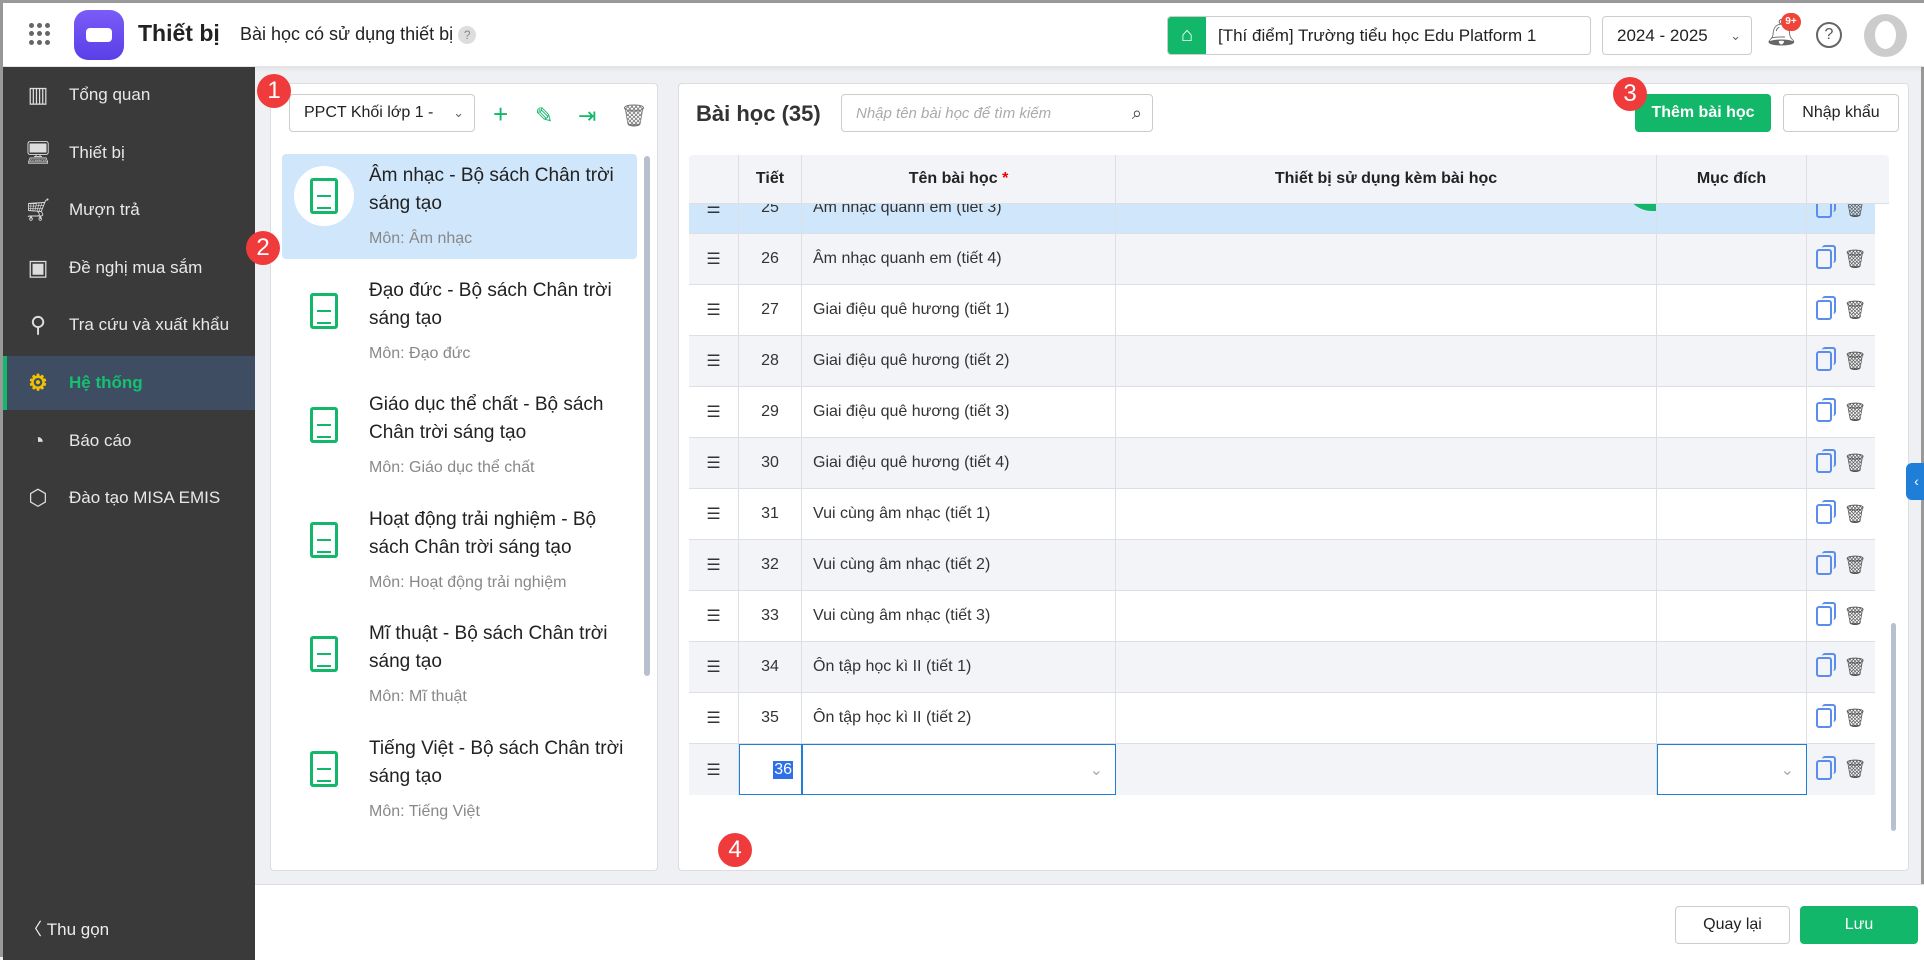 The height and width of the screenshot is (960, 1924). I want to click on table-row: ☰ 35 Ôn tập học kì II (tiết 2) 🗑︎, so click(1282, 718).